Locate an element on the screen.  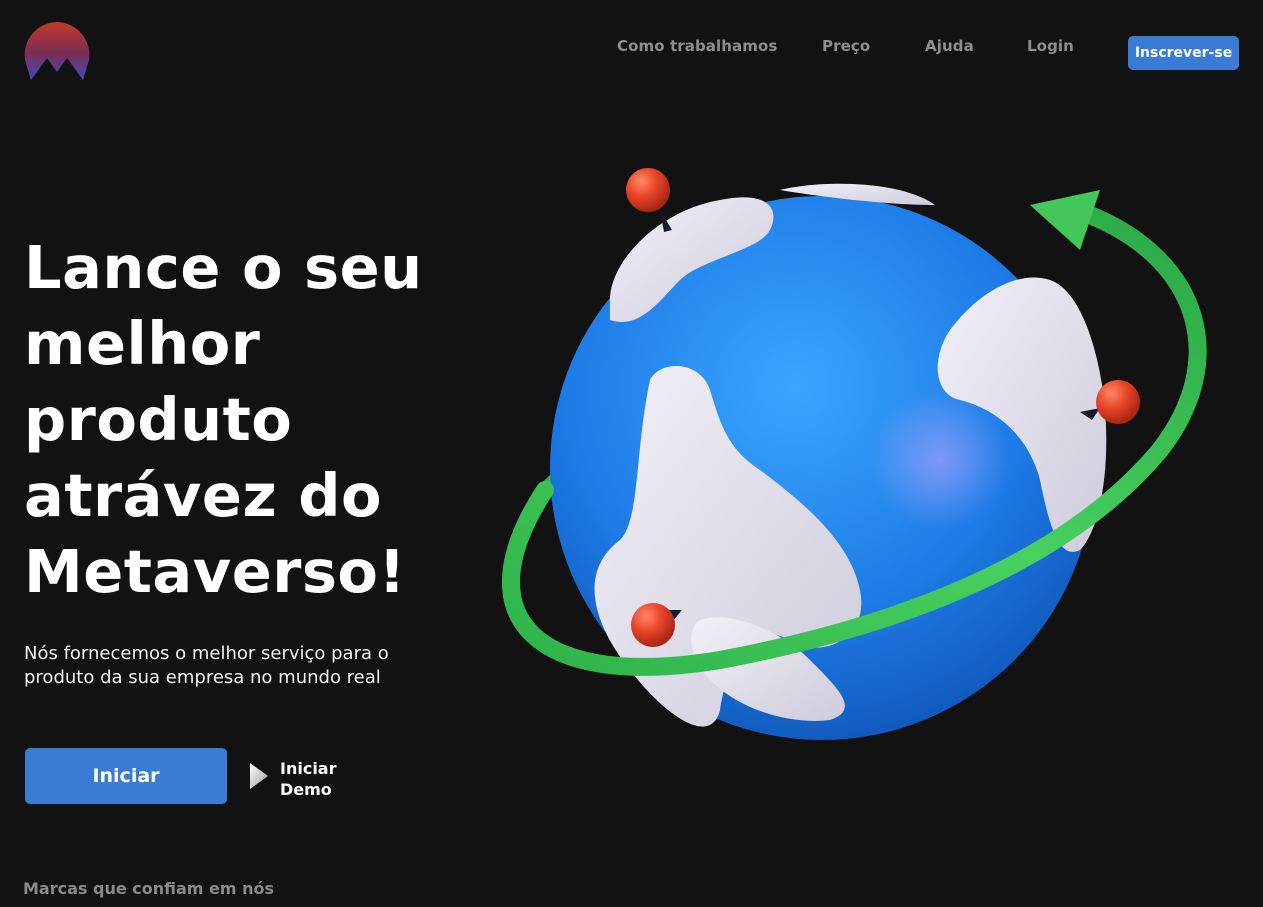
logo-graphic is located at coordinates (57, 51).